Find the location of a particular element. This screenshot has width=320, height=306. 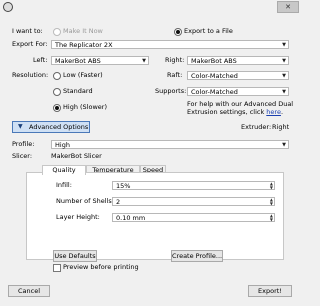

left-extruder-select: MakerBot ABS ▼ is located at coordinates (100, 60).